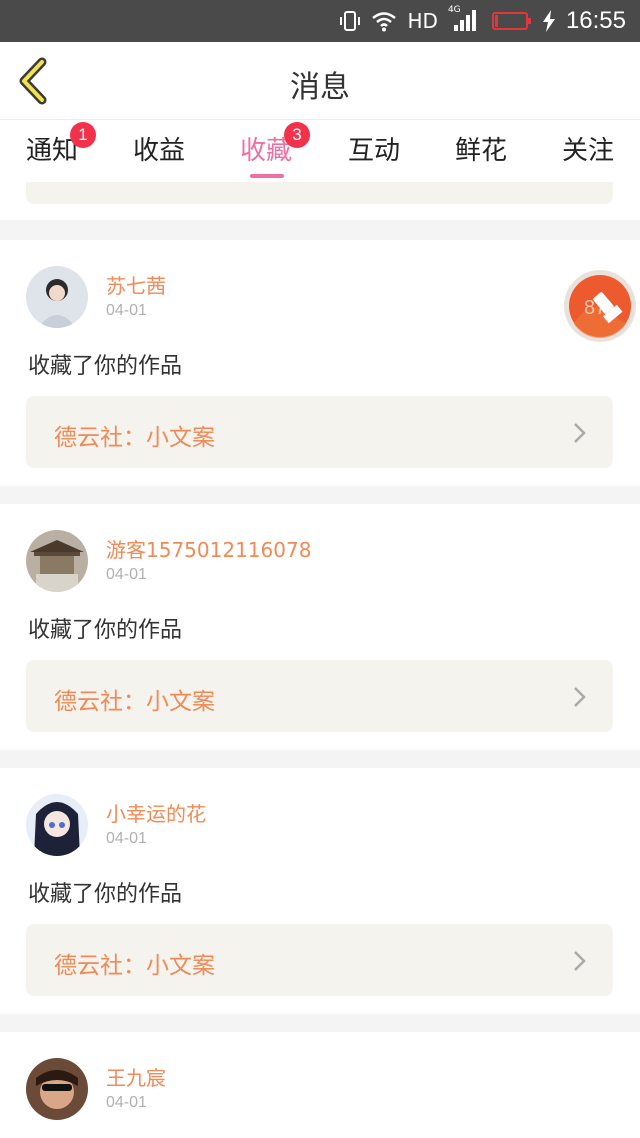 This screenshot has height=1138, width=640. I want to click on wifi-icon, so click(384, 22).